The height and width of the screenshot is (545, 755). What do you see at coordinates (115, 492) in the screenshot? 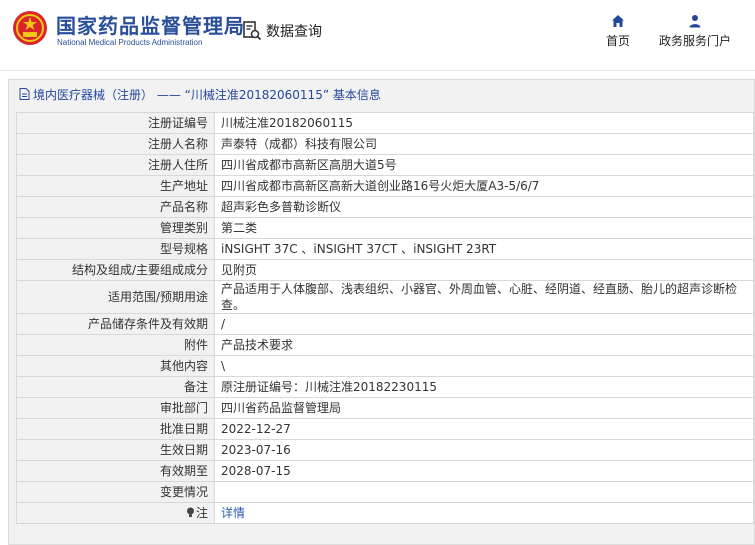
I see `row-label: 变更情况` at bounding box center [115, 492].